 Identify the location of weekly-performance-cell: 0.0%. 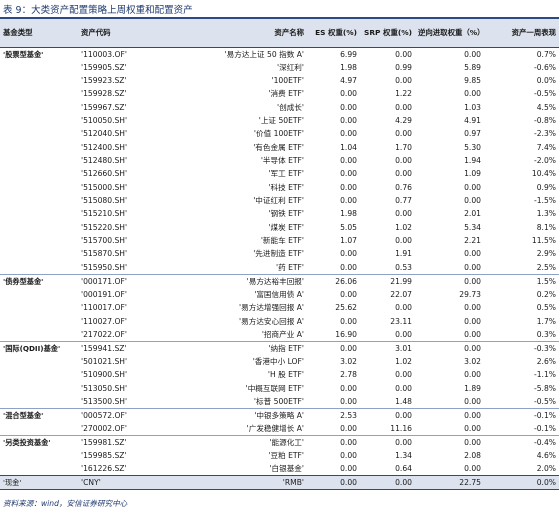
(546, 81).